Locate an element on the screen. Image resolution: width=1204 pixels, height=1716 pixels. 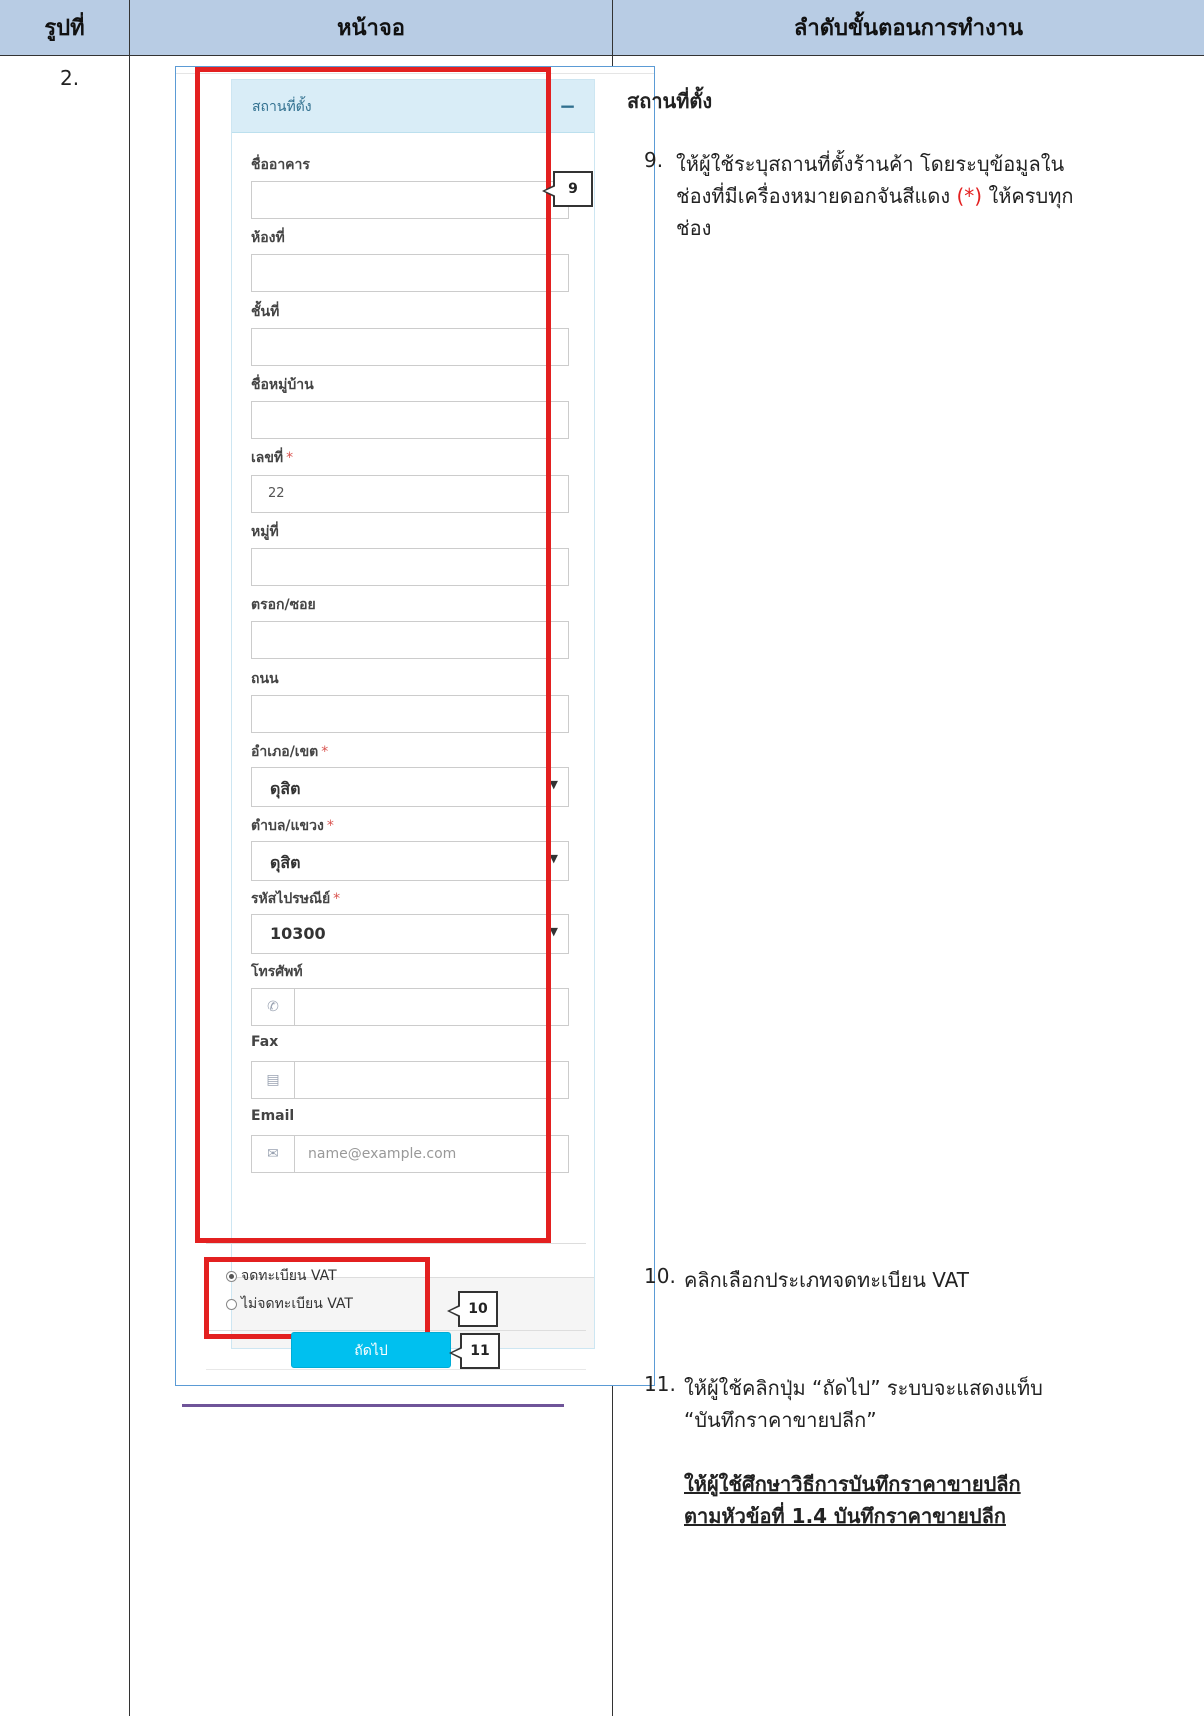
next-button: ถัดไป is located at coordinates (371, 1350).